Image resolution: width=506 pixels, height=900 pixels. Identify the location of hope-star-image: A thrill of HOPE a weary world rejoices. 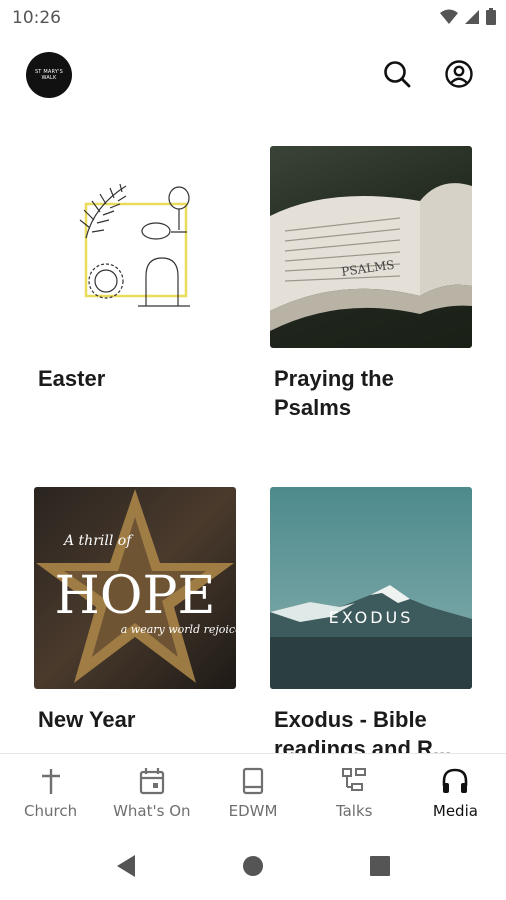
(135, 588).